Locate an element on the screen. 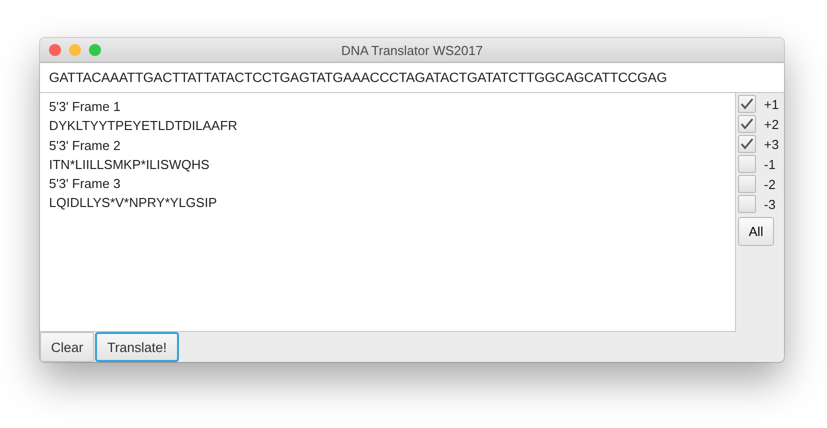 This screenshot has height=428, width=827. zoom-button is located at coordinates (95, 50).